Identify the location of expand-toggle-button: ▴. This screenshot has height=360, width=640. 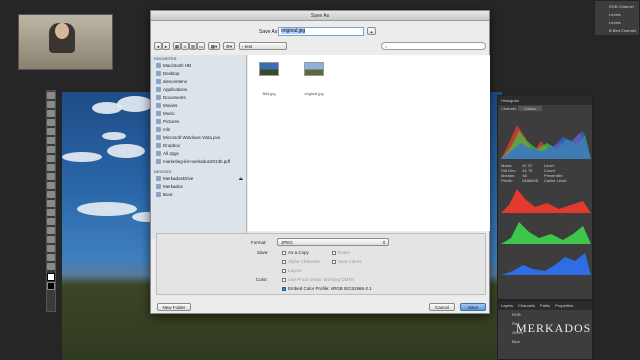
(371, 31).